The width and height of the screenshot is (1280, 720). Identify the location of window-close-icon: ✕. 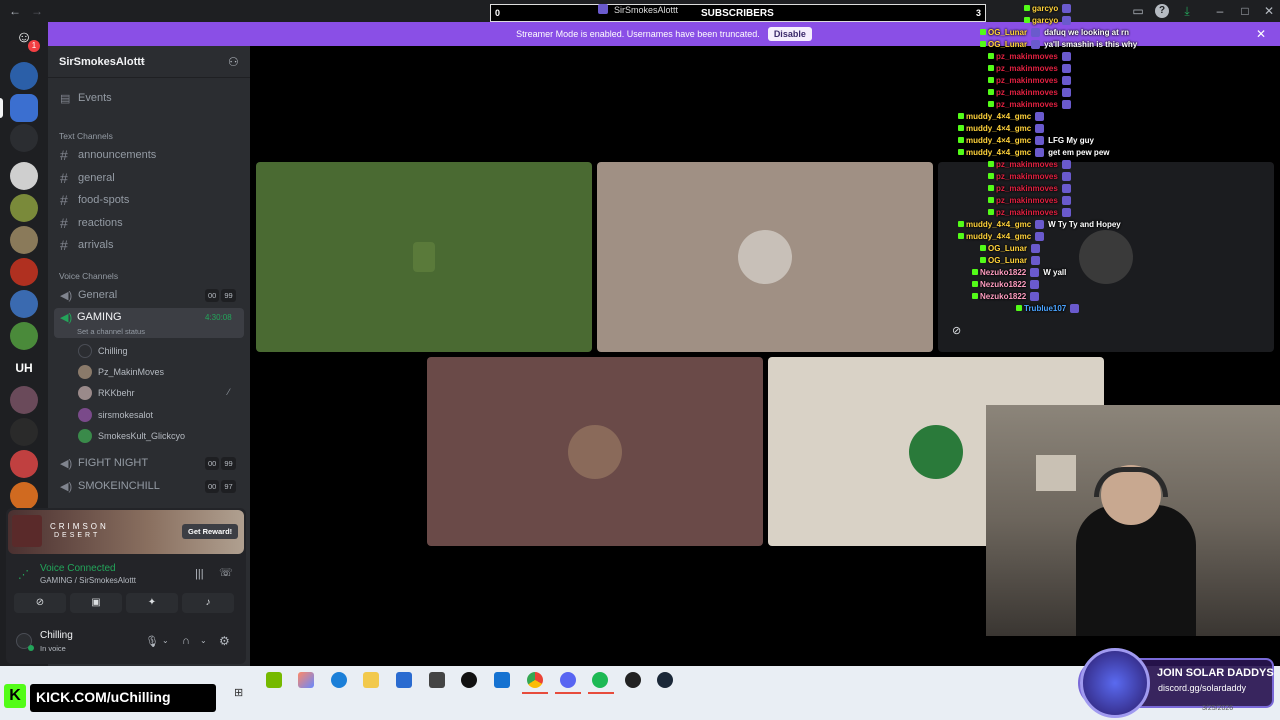
(1269, 11).